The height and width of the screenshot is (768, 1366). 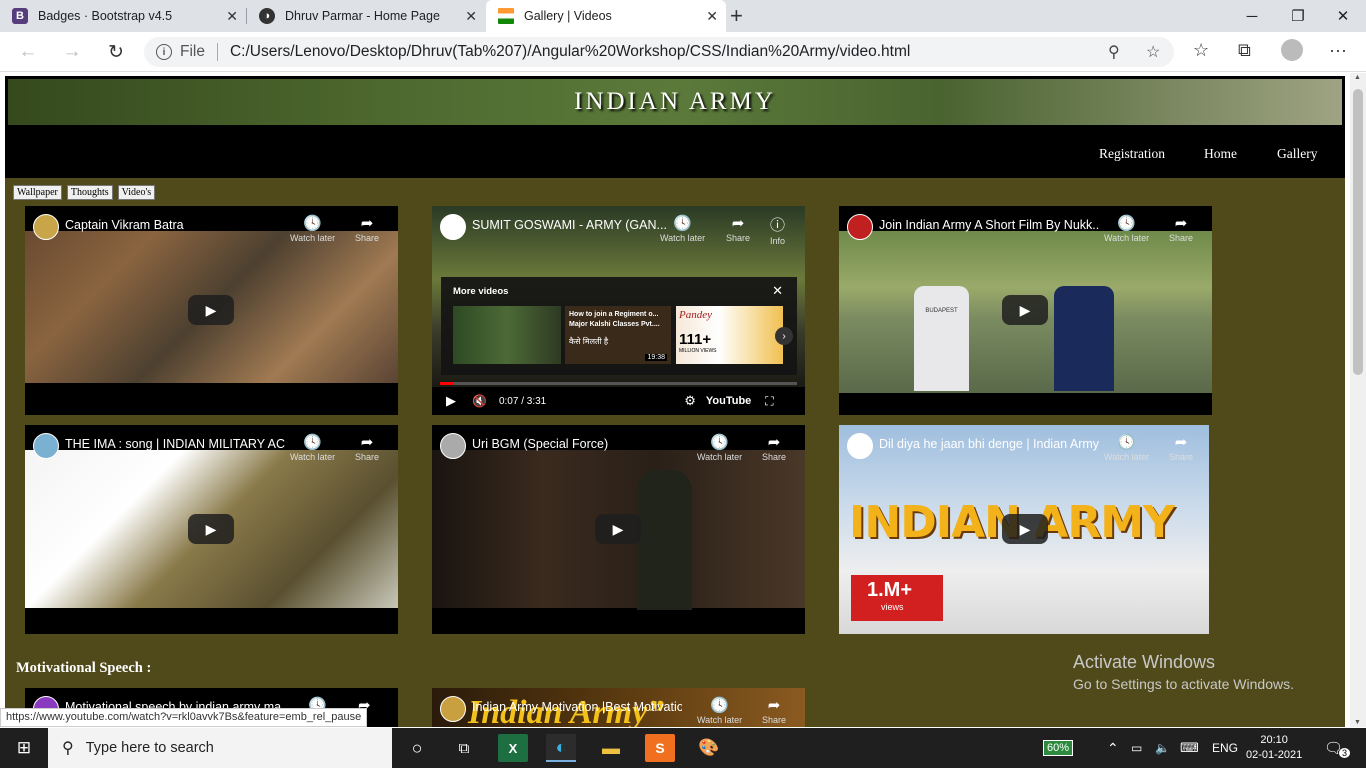 I want to click on wallpaper-button: Wallpaper, so click(x=37, y=192).